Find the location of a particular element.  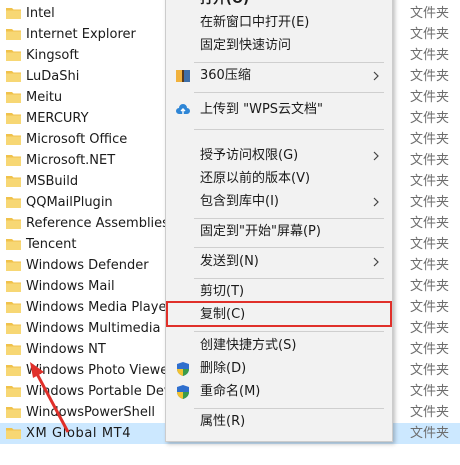

file-name: Windows Mail is located at coordinates (70, 286).